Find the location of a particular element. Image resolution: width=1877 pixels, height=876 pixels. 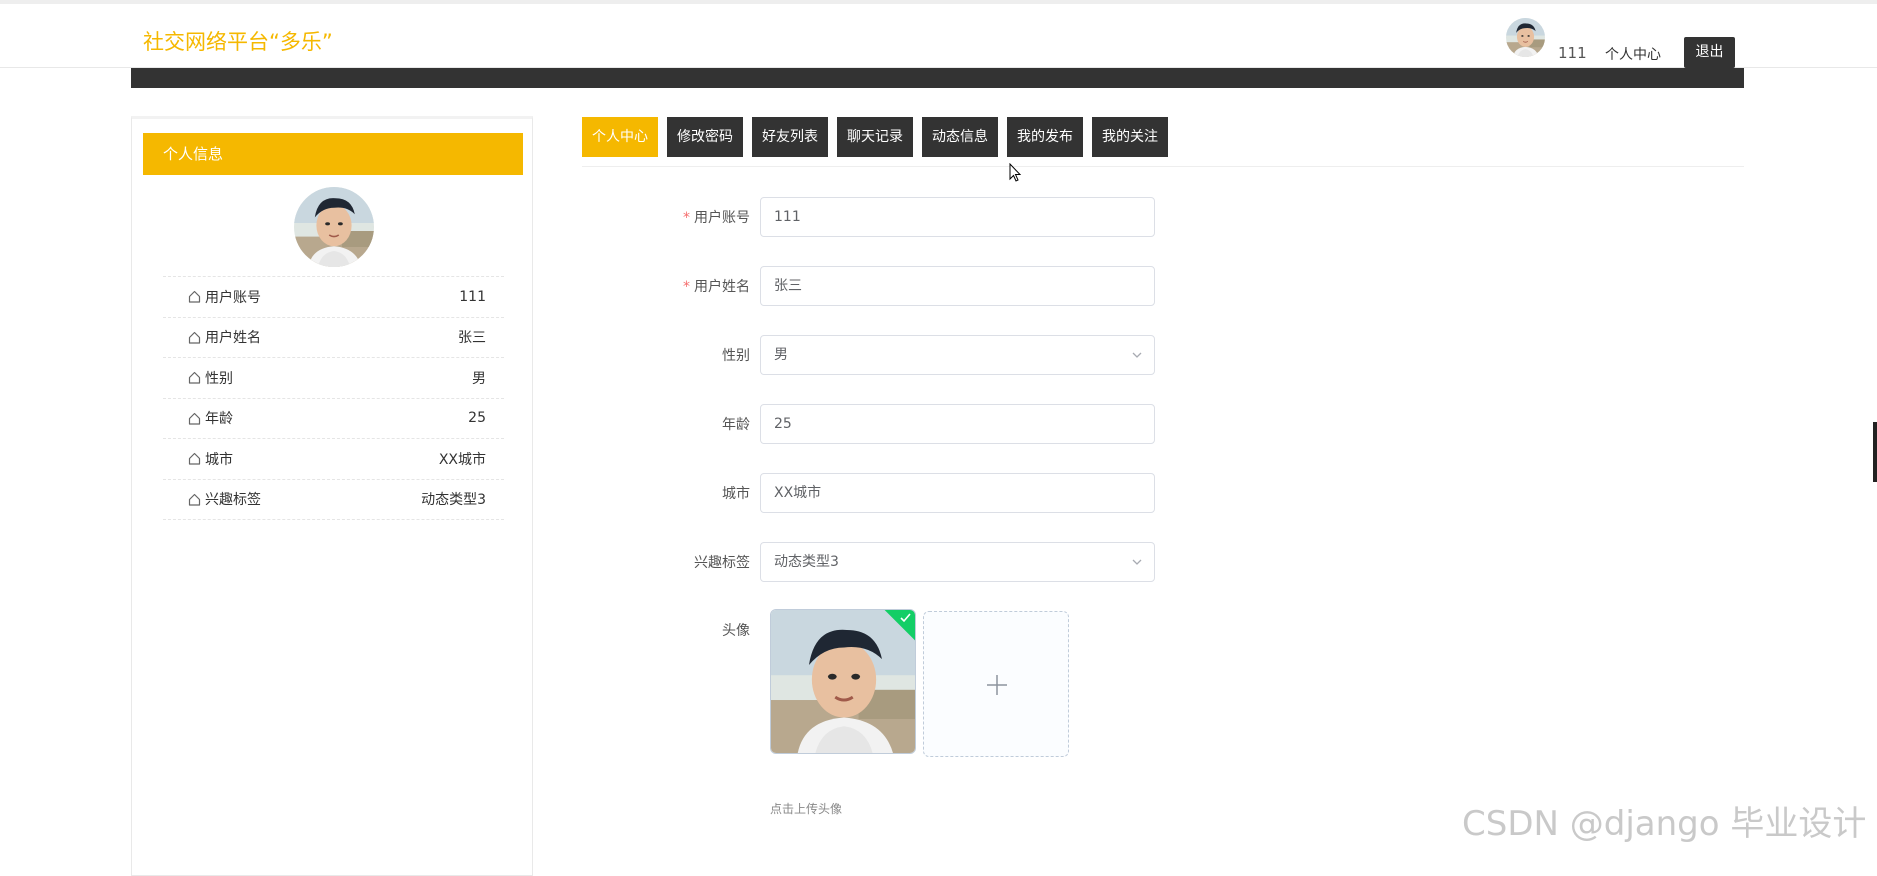

form-row-interest: 兴趣标签 动态类型3 is located at coordinates (897, 562).